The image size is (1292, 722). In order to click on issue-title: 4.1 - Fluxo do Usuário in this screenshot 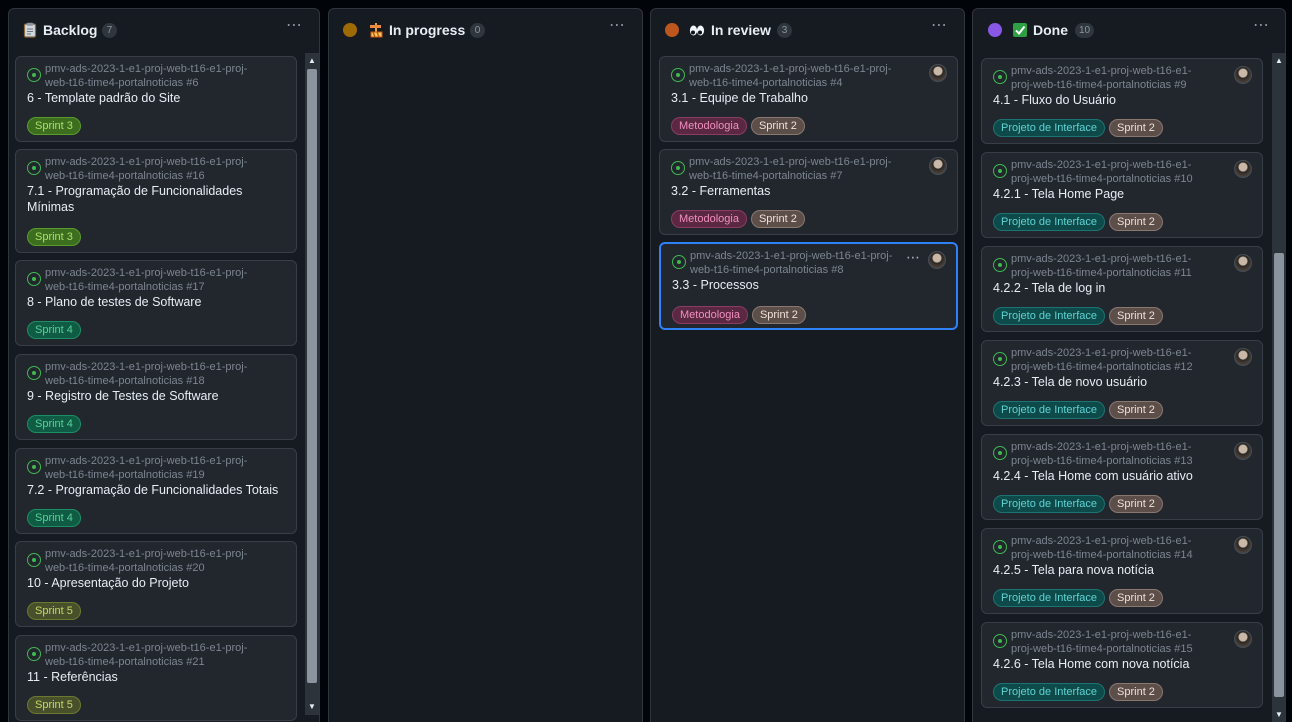, I will do `click(1122, 100)`.